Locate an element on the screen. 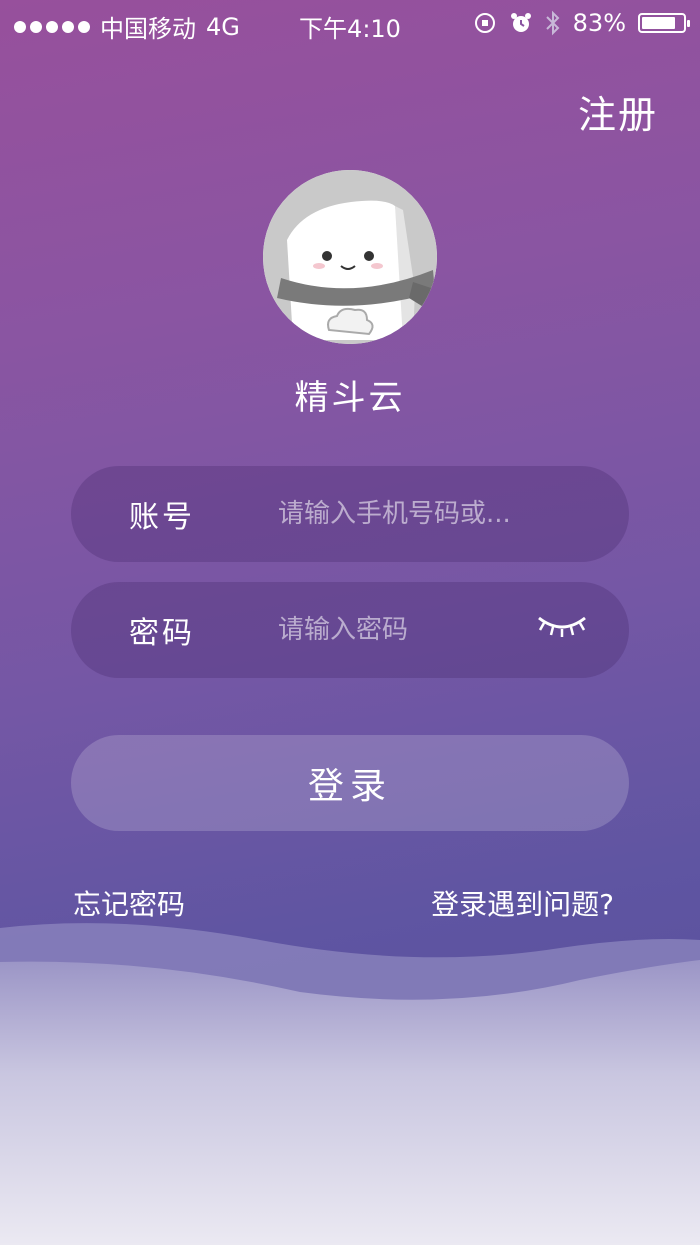  account-field: 账号 is located at coordinates (350, 514).